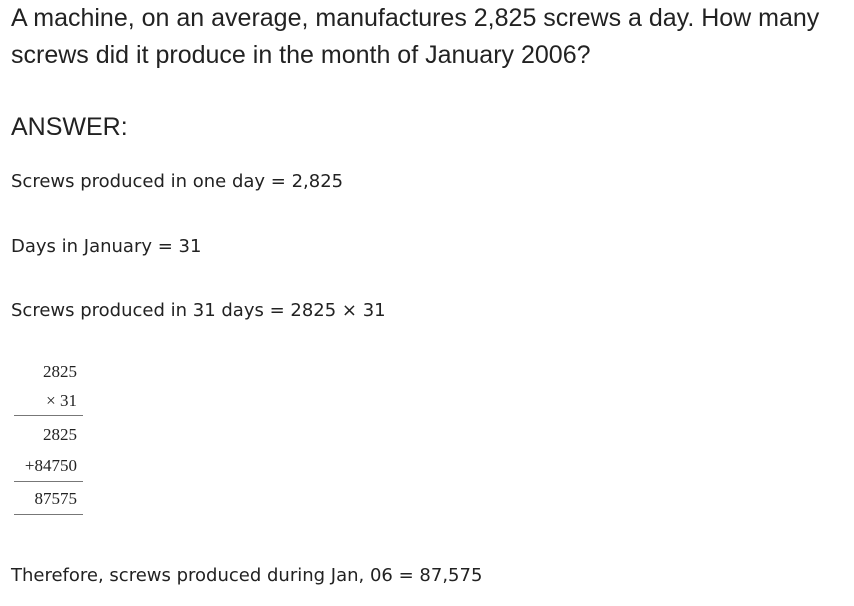 The height and width of the screenshot is (606, 854). What do you see at coordinates (60, 371) in the screenshot?
I see `calc-multiplicand: 2825` at bounding box center [60, 371].